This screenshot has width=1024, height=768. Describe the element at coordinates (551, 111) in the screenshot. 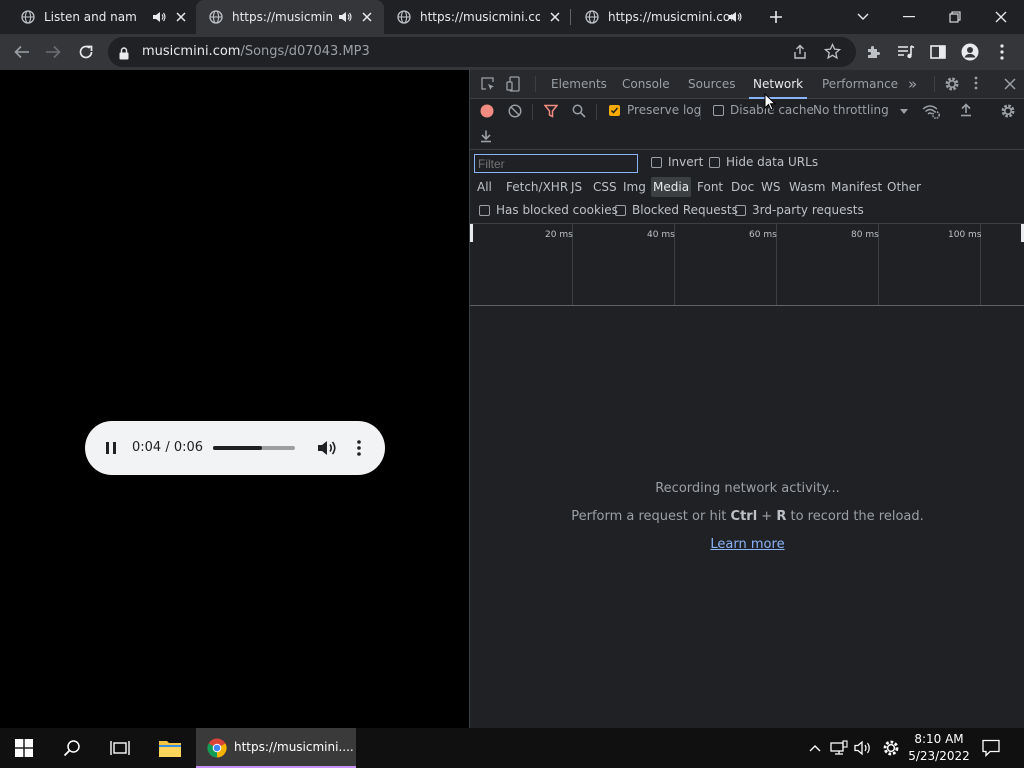

I see `filter-icon` at that location.